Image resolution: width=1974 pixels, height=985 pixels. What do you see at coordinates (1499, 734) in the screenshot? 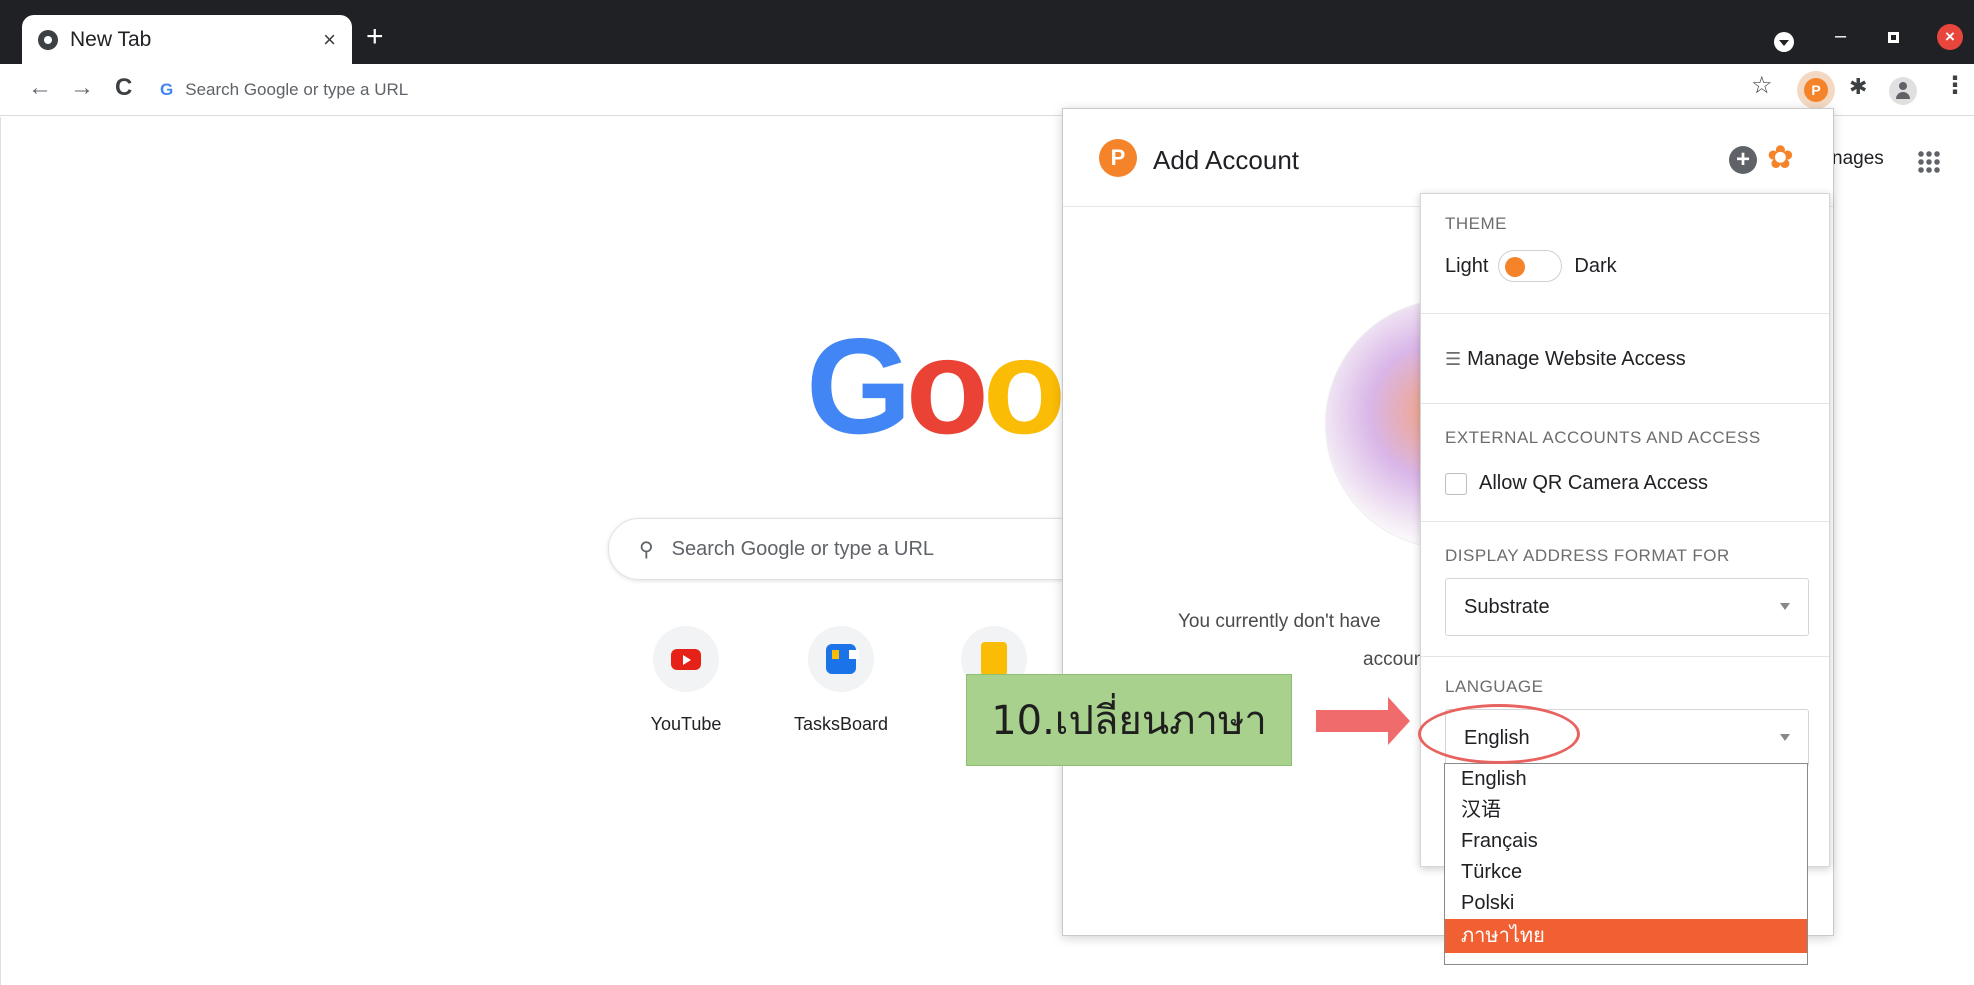
I see `annotation-highlight-circle` at bounding box center [1499, 734].